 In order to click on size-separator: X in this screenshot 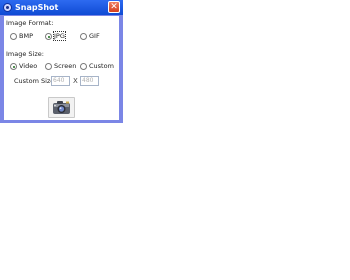, I will do `click(75, 81)`.